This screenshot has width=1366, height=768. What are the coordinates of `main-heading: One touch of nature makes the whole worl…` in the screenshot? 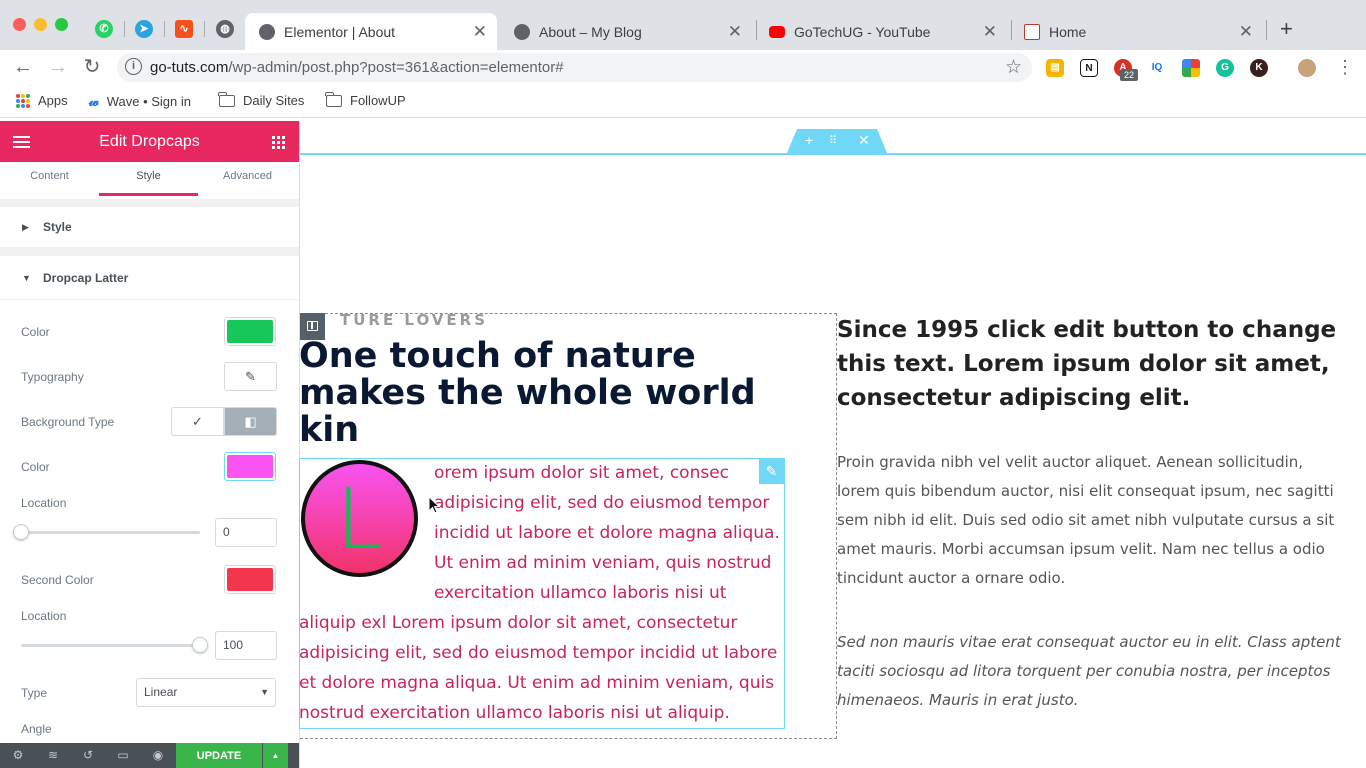 It's located at (559, 393).